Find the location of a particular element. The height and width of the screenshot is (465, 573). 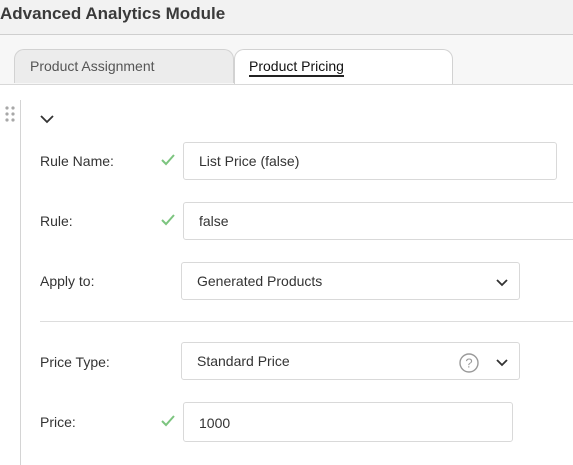

price-label: Price: is located at coordinates (58, 422).